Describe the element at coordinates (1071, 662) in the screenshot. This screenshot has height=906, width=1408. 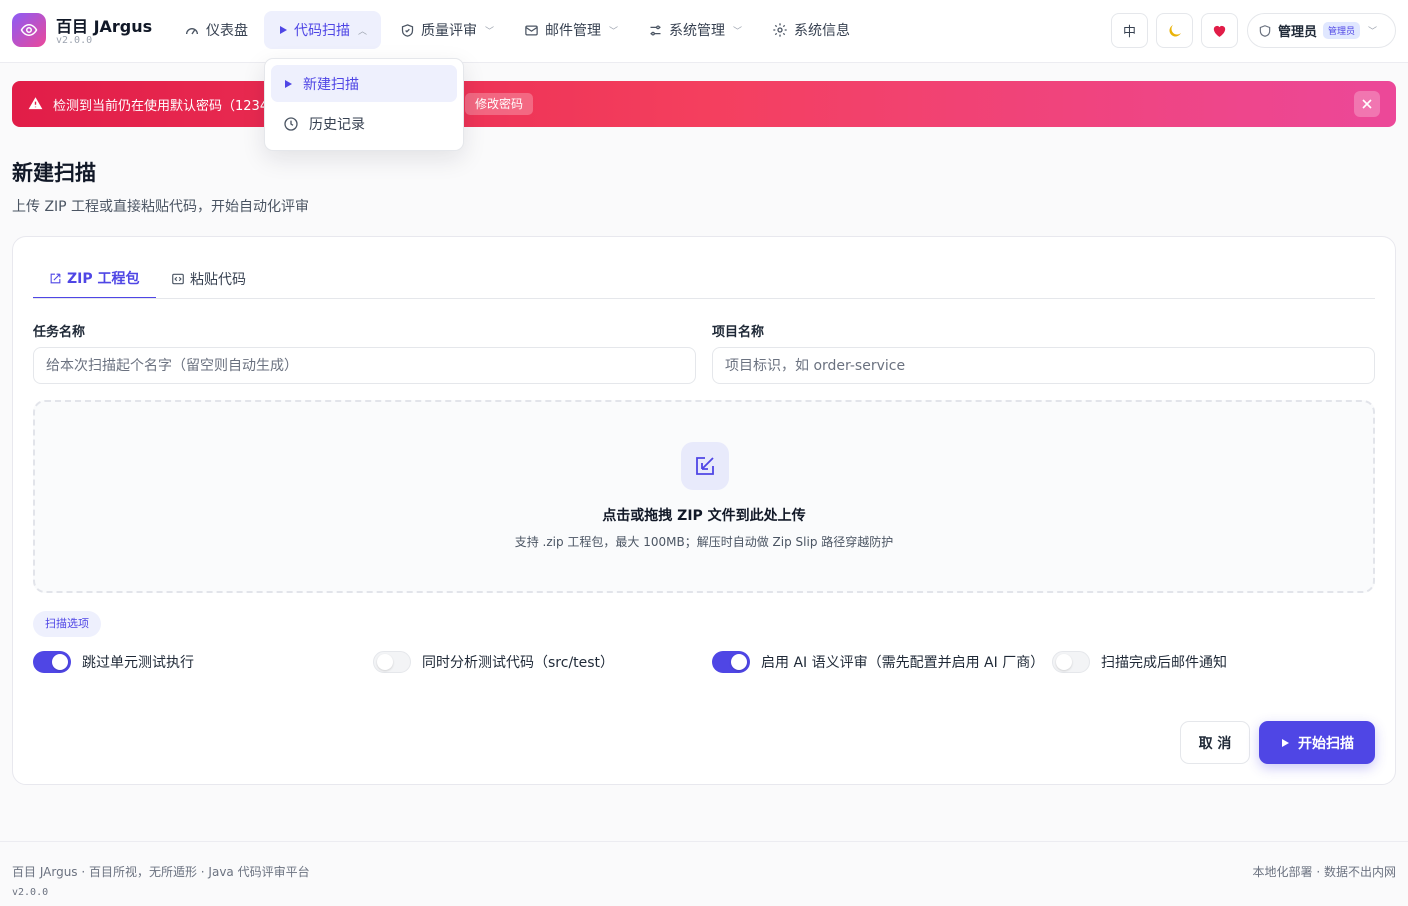
I see `mail-notify-switch` at that location.